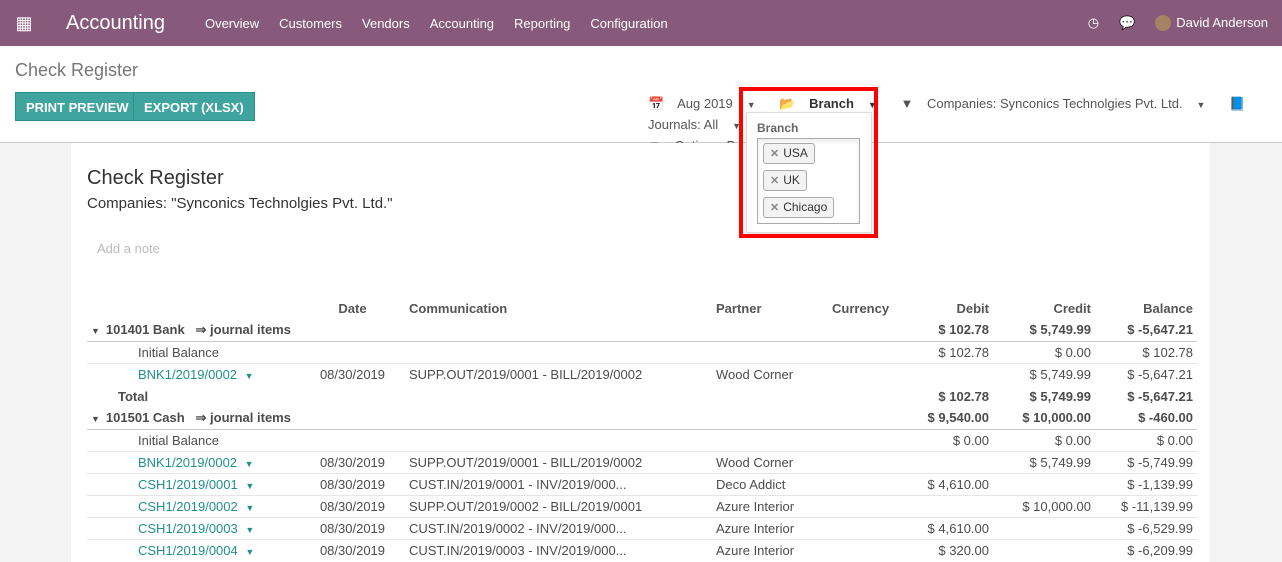  I want to click on table-row: Initial Balance $ 0.00 $ 0.00 $ 0.00, so click(642, 440).